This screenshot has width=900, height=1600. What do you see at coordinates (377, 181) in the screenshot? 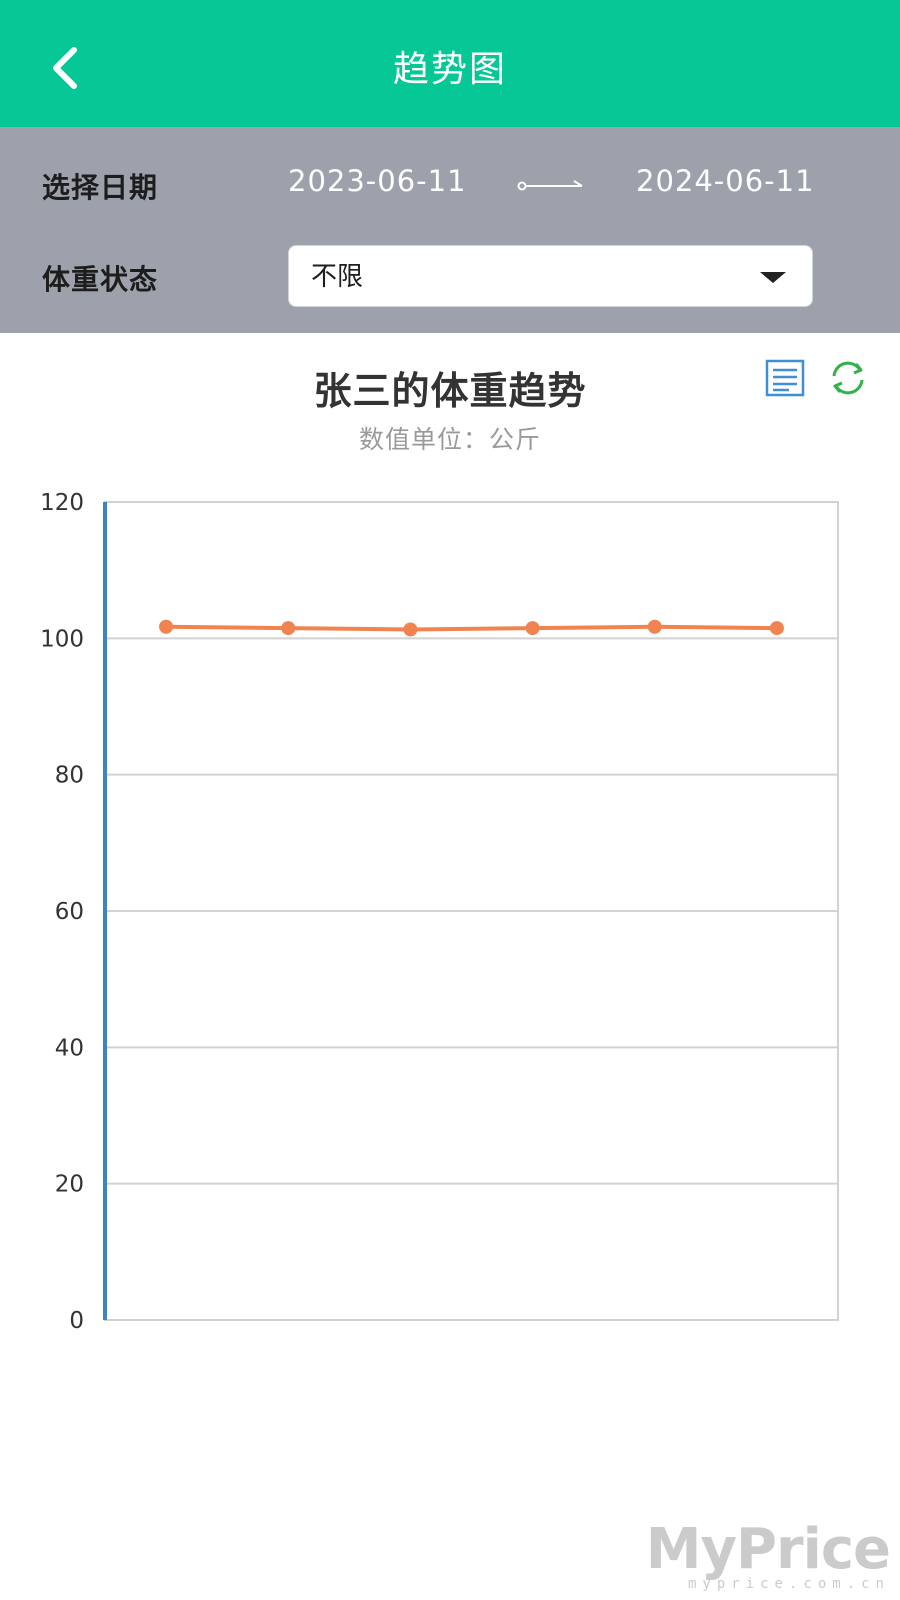
I see `start-date-field: 2023-06-11` at bounding box center [377, 181].